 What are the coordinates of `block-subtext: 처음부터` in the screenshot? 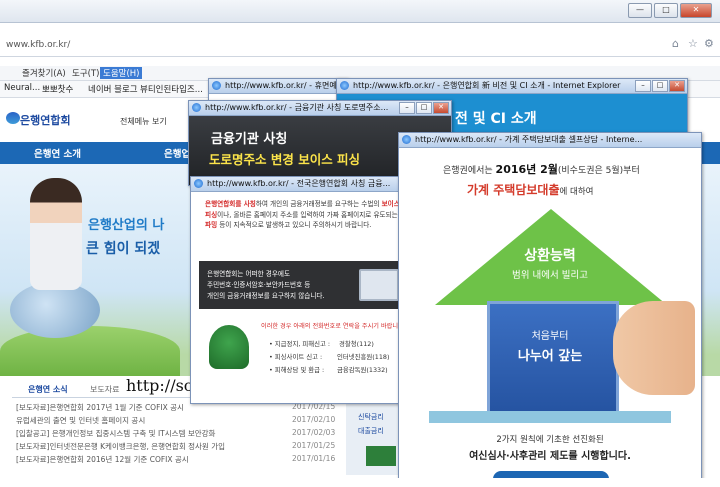 It's located at (550, 336).